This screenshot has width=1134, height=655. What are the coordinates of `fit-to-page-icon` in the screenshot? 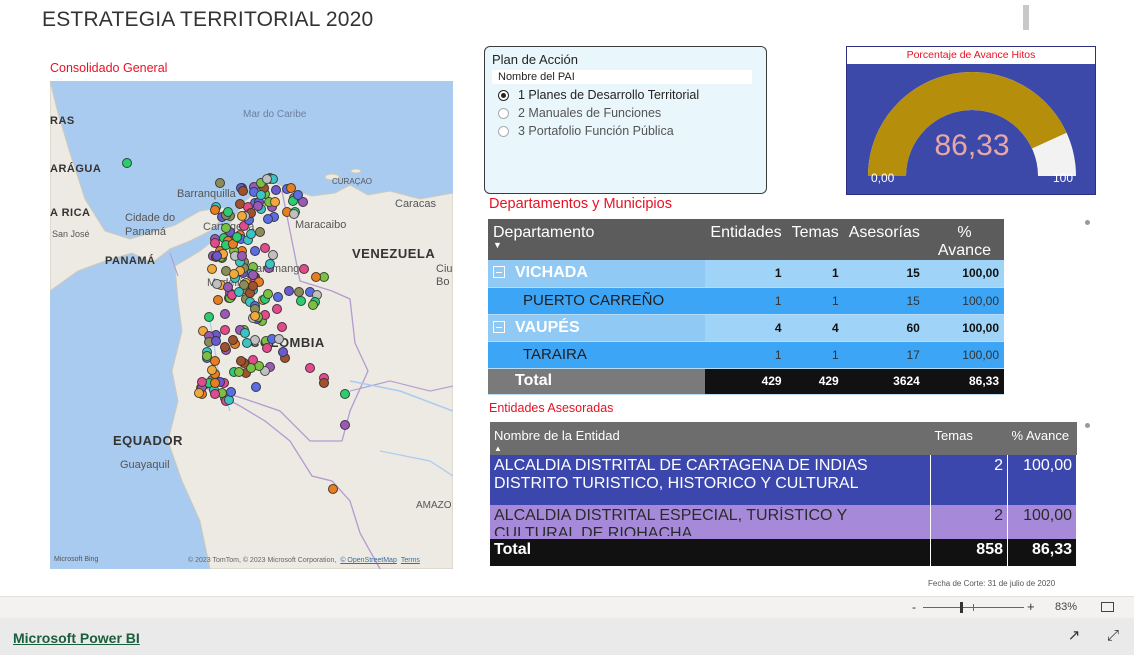 It's located at (1107, 607).